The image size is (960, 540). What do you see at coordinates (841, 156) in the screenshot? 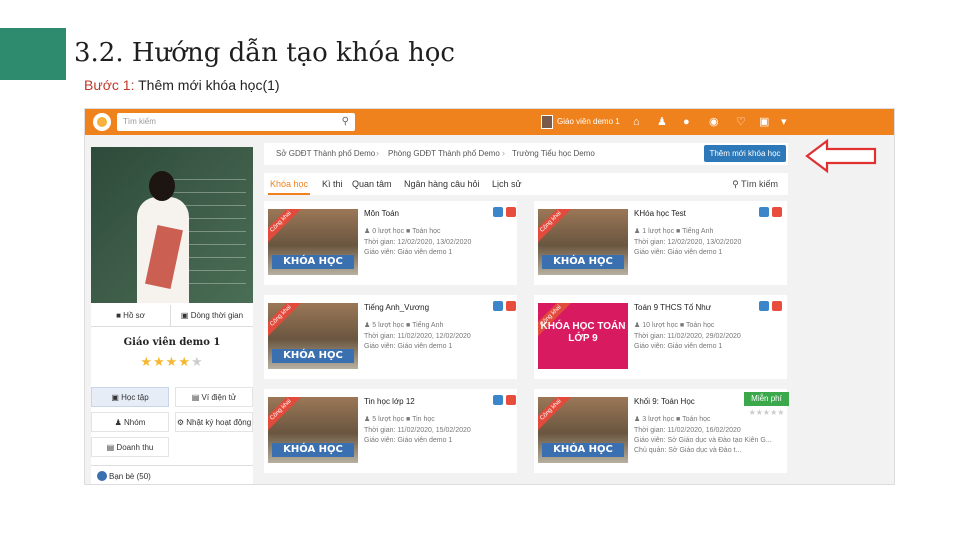
I see `pointer-arrow-icon` at bounding box center [841, 156].